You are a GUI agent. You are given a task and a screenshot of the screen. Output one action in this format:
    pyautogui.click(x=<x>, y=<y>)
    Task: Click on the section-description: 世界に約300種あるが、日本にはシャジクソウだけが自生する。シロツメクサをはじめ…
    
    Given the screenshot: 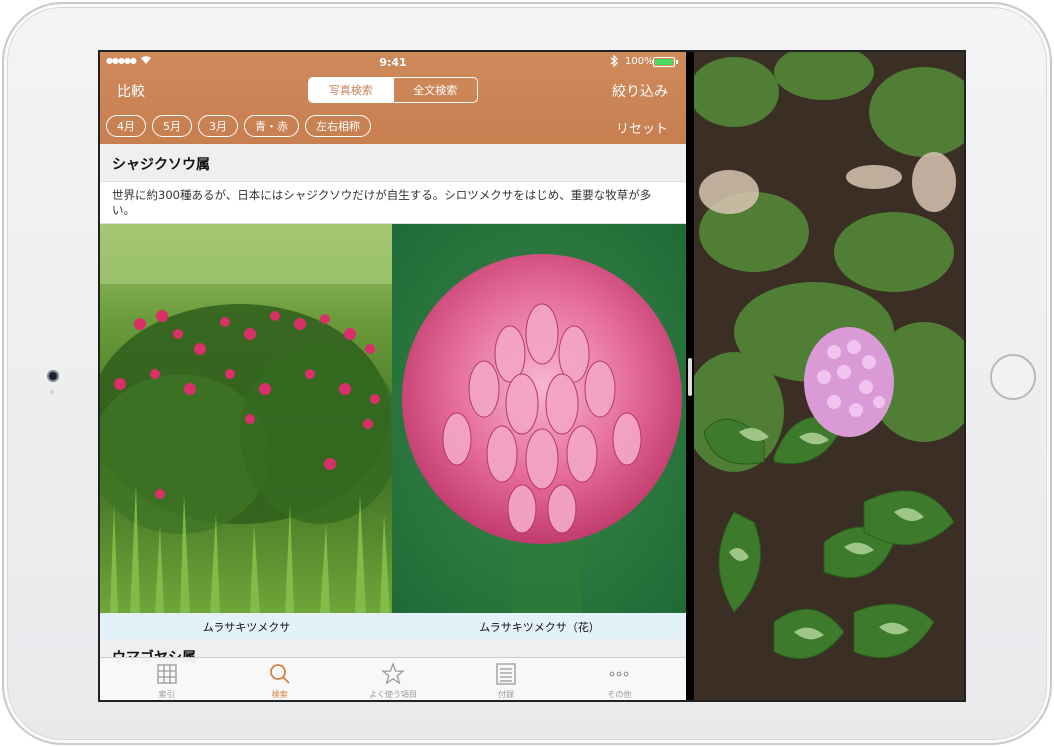 What is the action you would take?
    pyautogui.click(x=393, y=202)
    